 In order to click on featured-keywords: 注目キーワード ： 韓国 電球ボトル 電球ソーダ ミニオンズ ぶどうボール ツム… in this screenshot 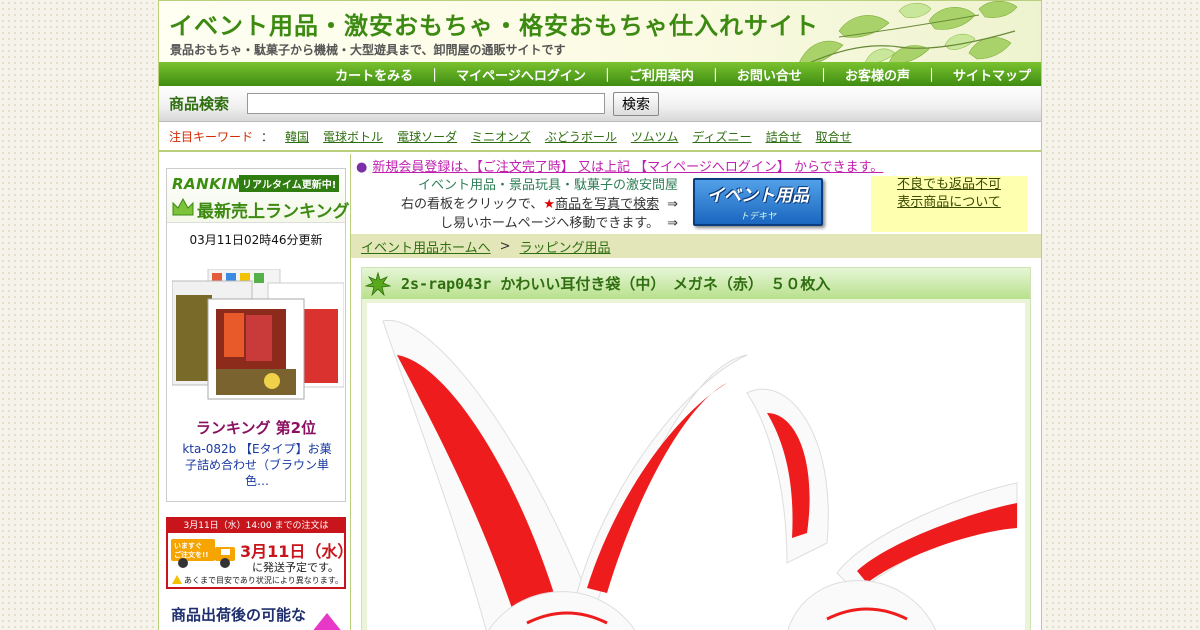, I will do `click(600, 137)`.